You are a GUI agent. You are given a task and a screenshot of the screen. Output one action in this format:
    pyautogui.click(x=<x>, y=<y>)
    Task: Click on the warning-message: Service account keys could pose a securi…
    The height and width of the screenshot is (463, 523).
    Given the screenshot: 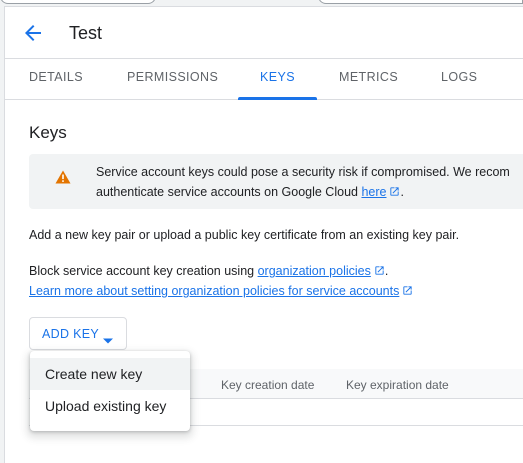 What is the action you would take?
    pyautogui.click(x=309, y=182)
    